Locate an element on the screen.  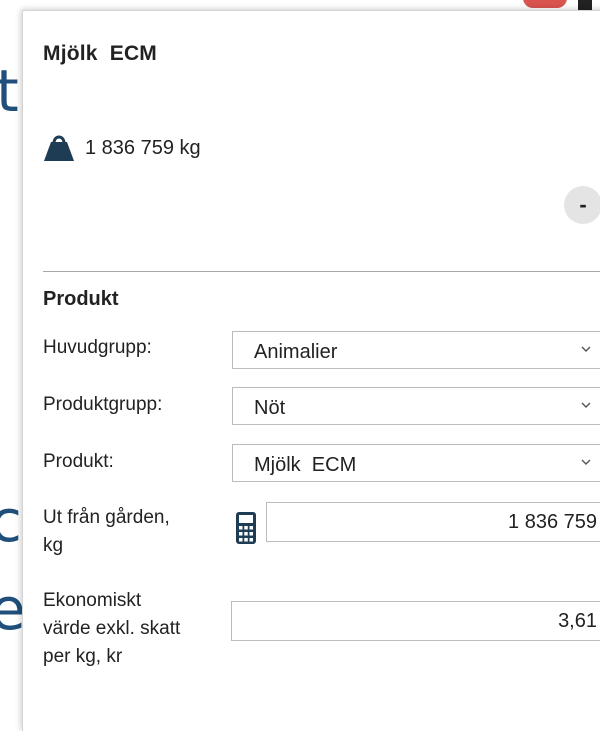
ut-fran-garden-input: 1 836 759 is located at coordinates (433, 522).